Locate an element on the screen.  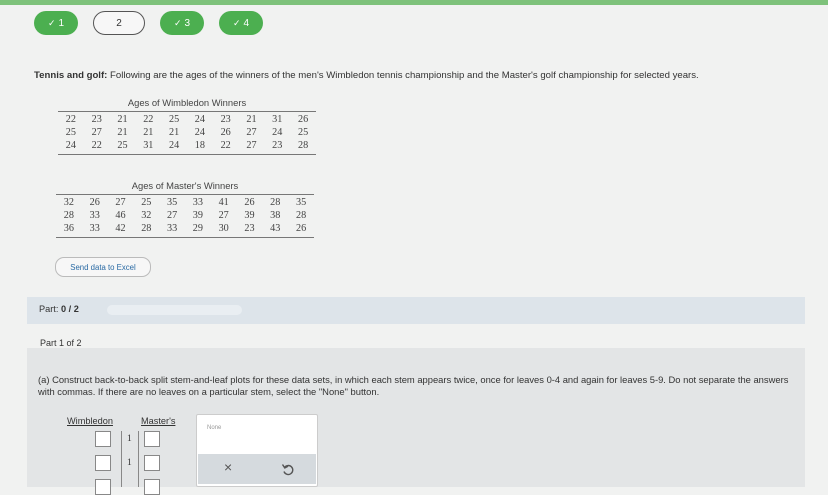
table-cell: 46 is located at coordinates (120, 215).